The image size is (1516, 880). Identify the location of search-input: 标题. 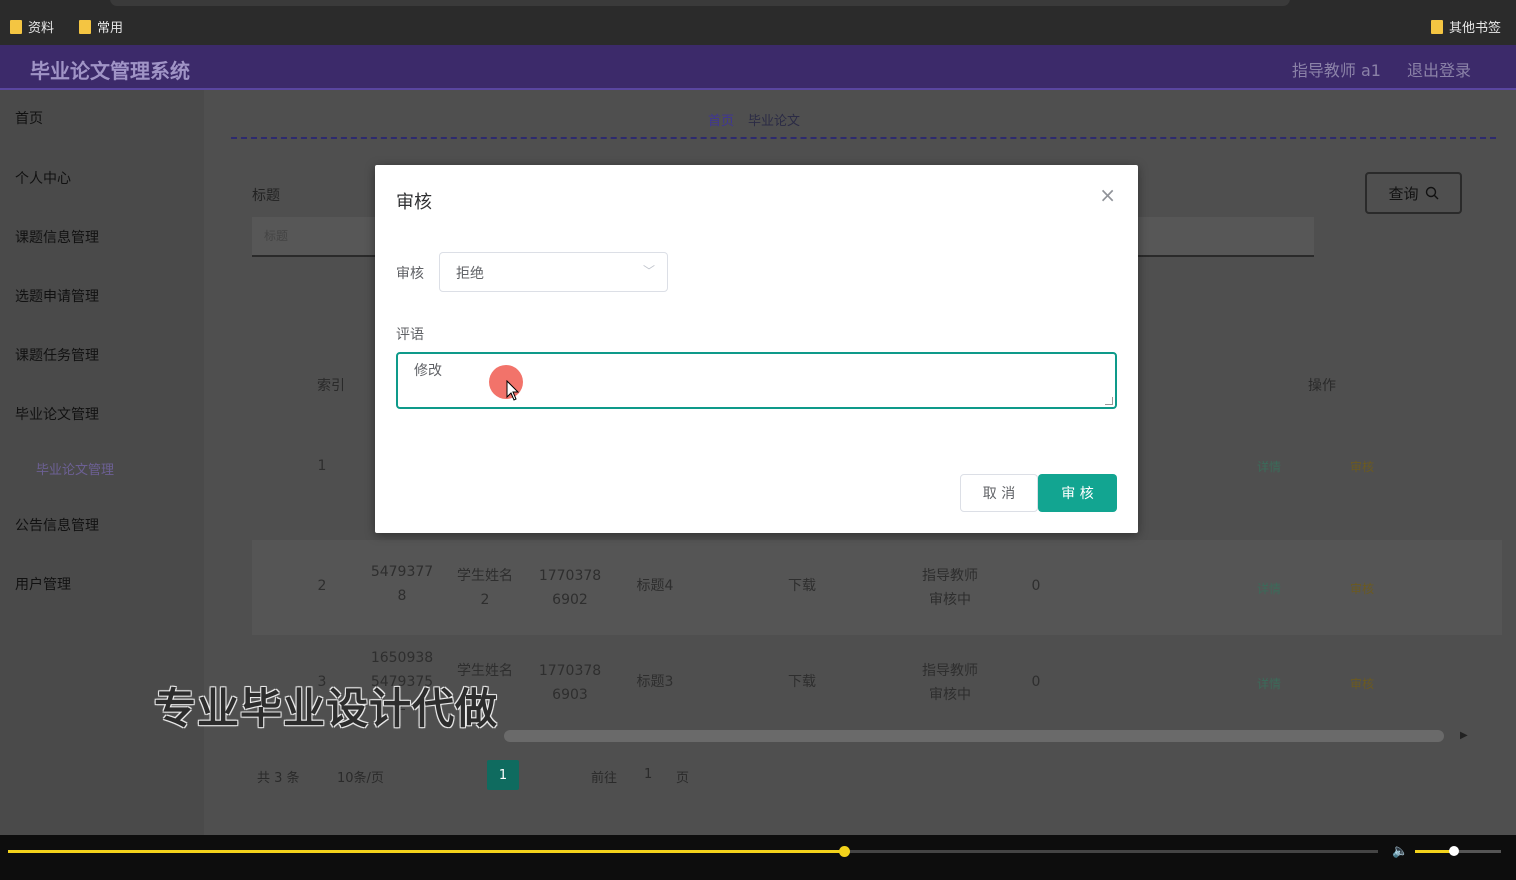
(314, 237).